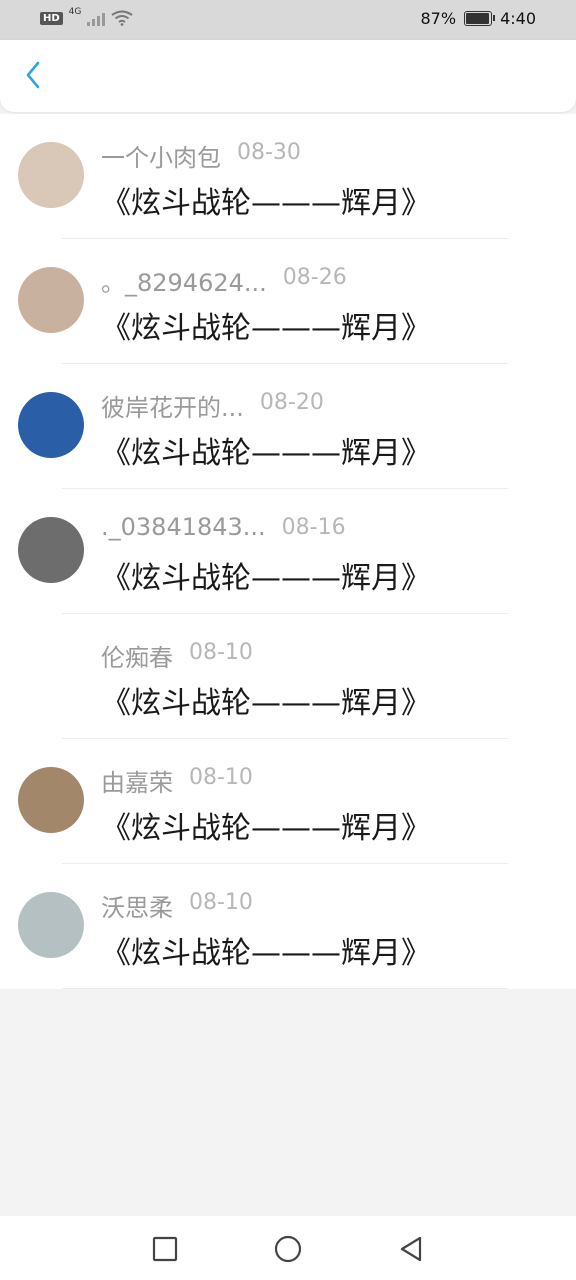  I want to click on clock: 4:40, so click(518, 18).